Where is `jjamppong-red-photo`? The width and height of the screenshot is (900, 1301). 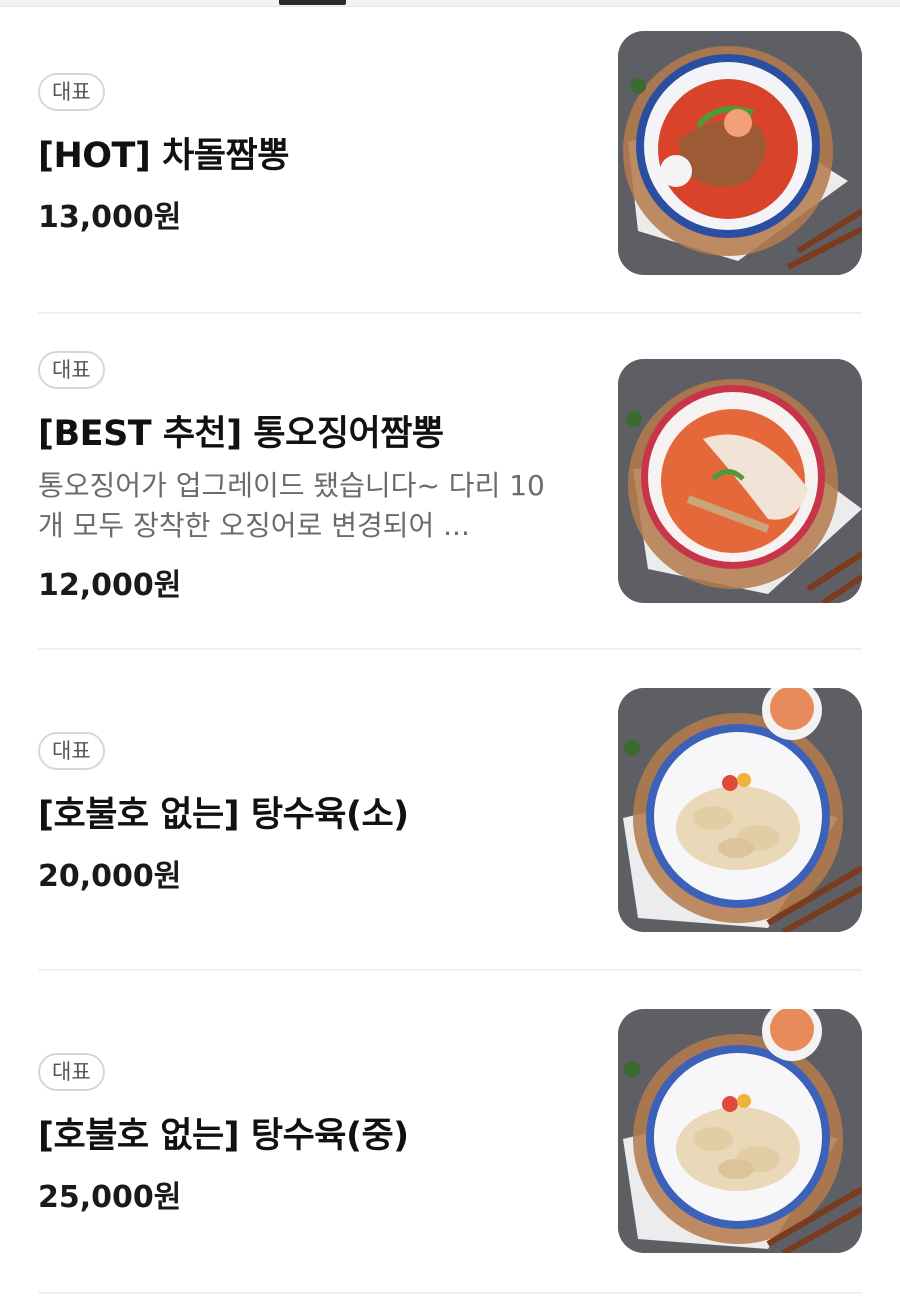 jjamppong-red-photo is located at coordinates (740, 153).